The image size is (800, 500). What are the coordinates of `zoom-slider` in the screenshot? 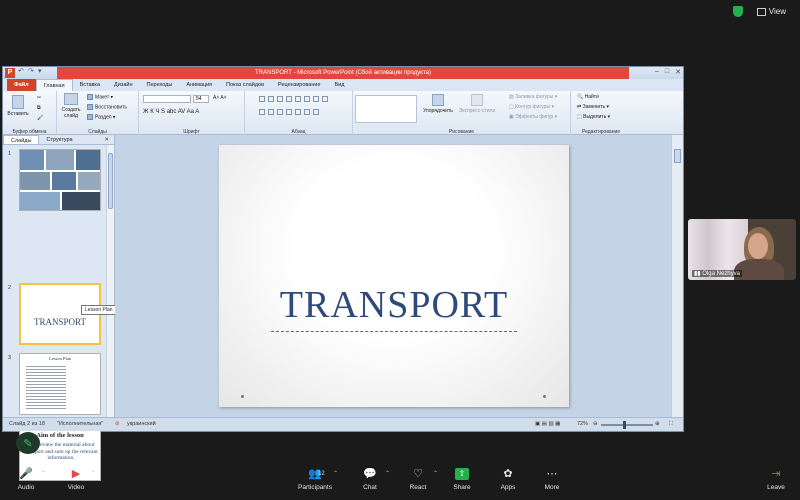 It's located at (627, 425).